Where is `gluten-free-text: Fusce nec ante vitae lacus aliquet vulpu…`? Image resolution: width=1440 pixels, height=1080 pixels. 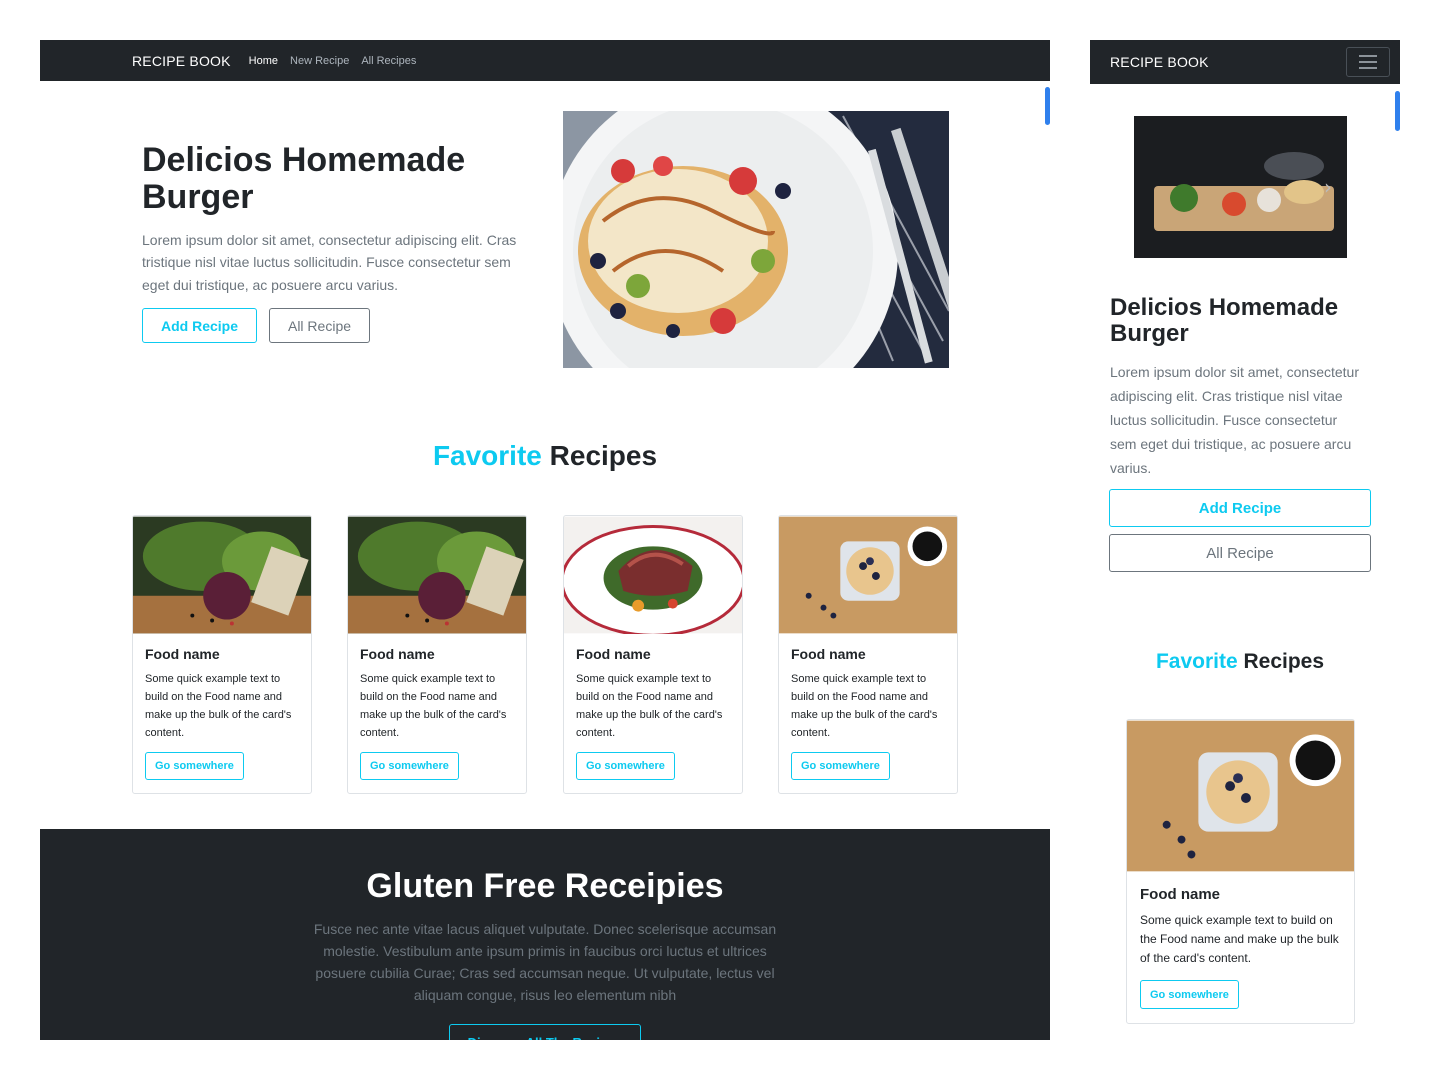 gluten-free-text: Fusce nec ante vitae lacus aliquet vulpu… is located at coordinates (545, 962).